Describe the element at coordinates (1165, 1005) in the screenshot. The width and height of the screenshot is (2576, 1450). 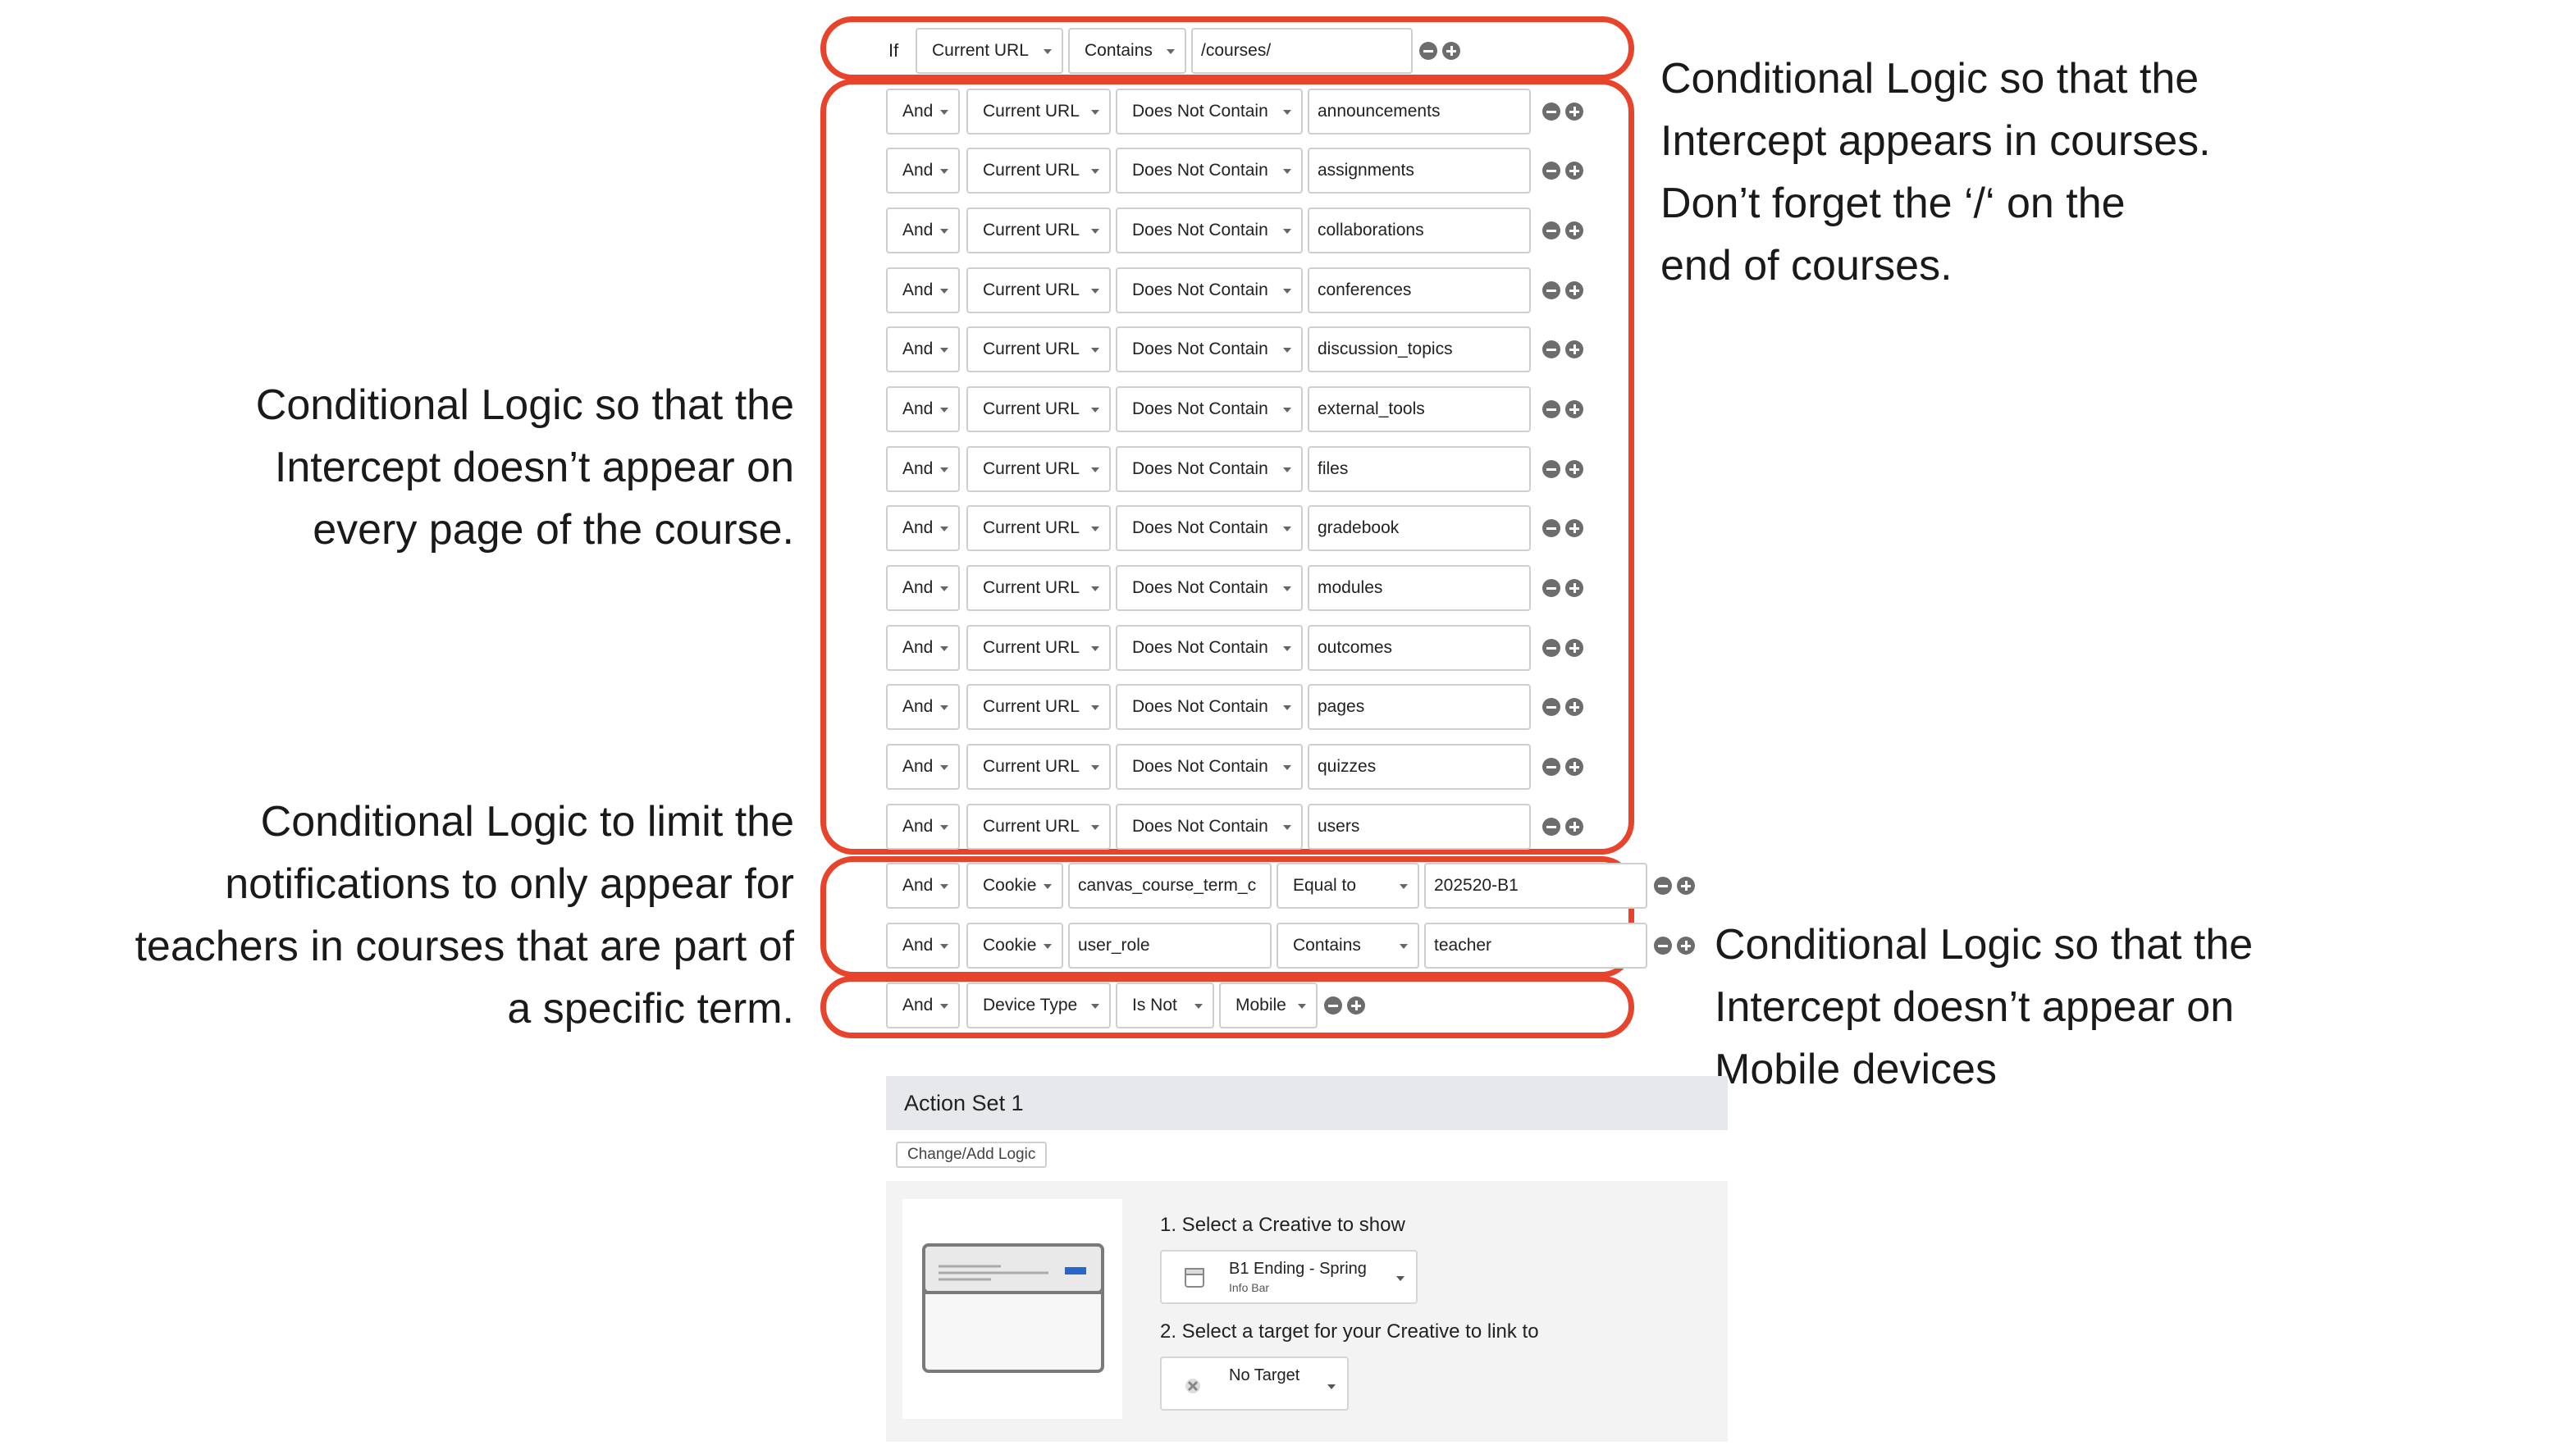
I see `operator-select: Is Not` at that location.